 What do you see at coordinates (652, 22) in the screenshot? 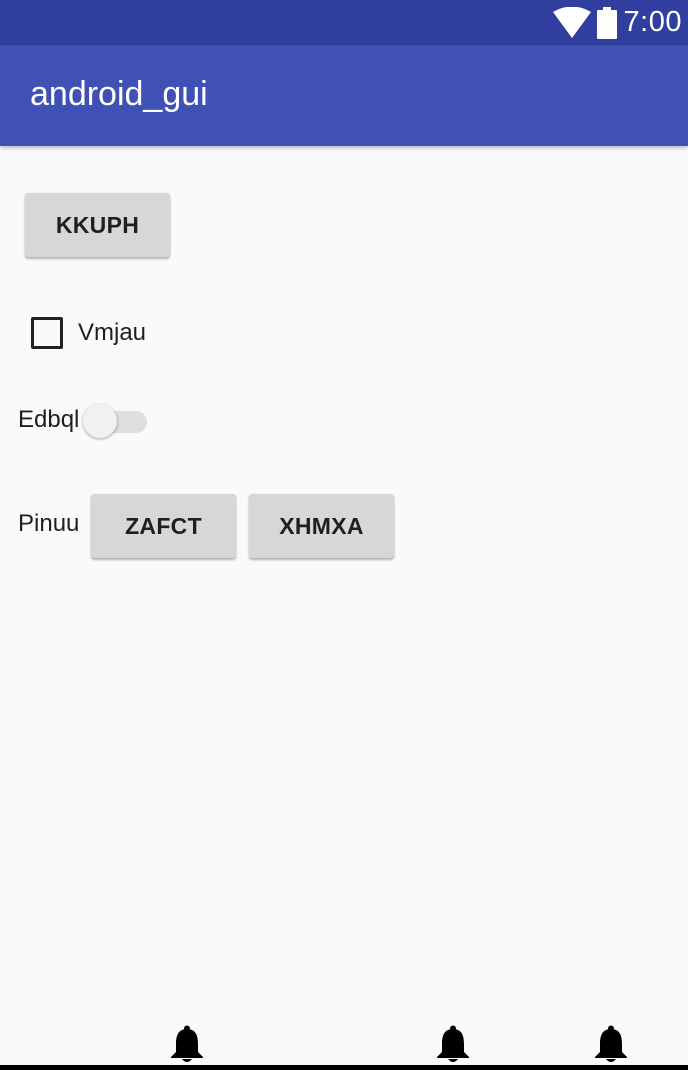
I see `status-clock: 7:00` at bounding box center [652, 22].